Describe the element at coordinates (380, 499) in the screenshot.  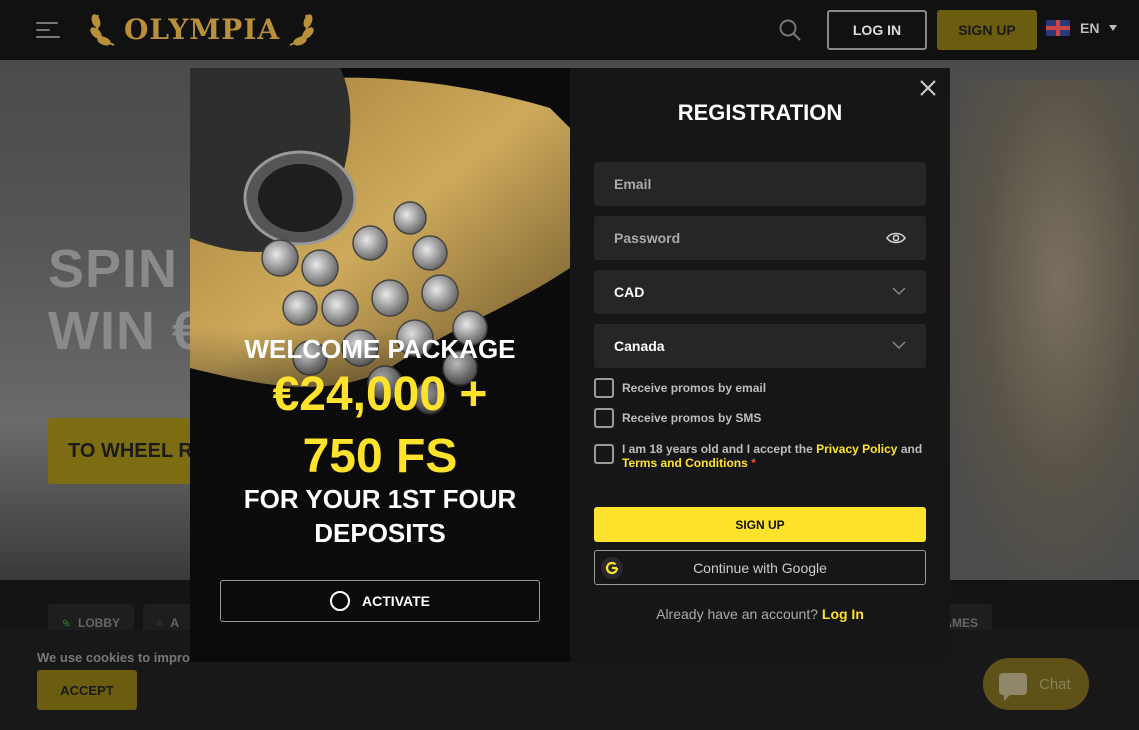
I see `promo-sub-line1: FOR YOUR 1ST FOUR` at that location.